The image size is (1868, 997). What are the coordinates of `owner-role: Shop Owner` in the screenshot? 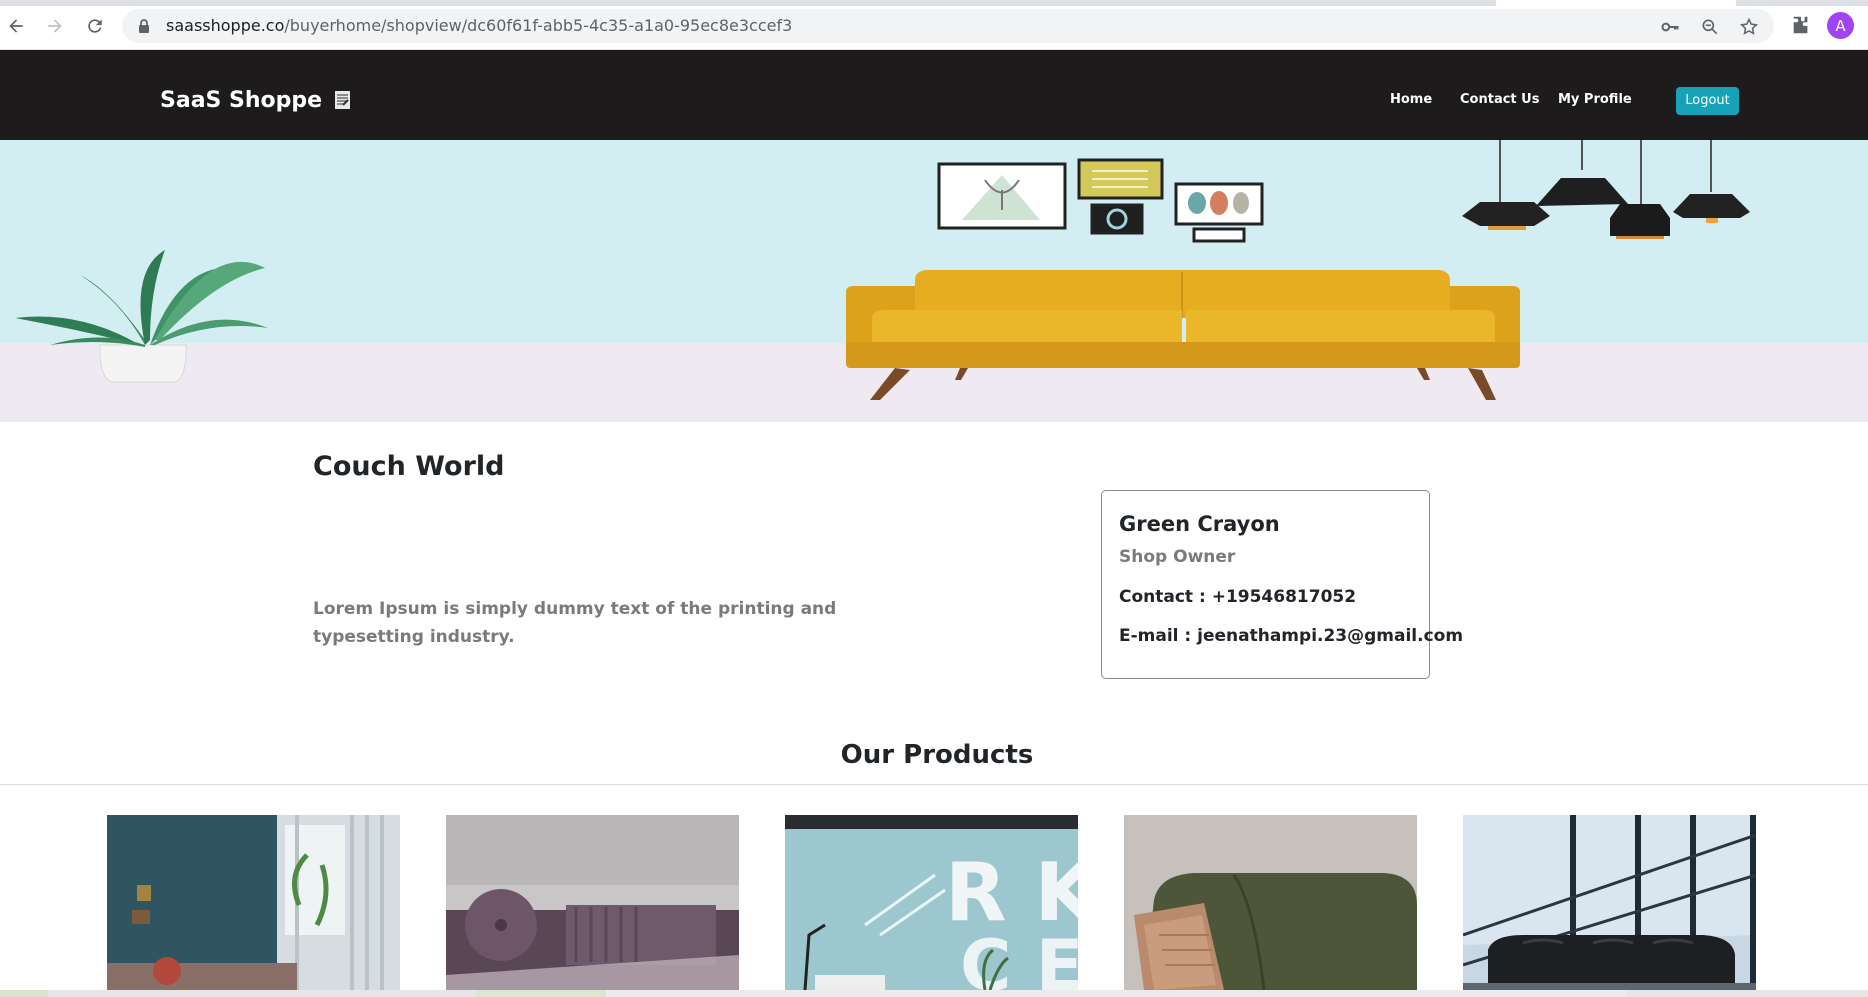 It's located at (1177, 557).